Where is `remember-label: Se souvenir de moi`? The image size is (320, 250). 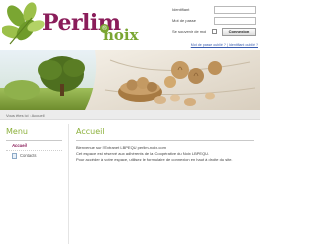 remember-label: Se souvenir de moi is located at coordinates (189, 31).